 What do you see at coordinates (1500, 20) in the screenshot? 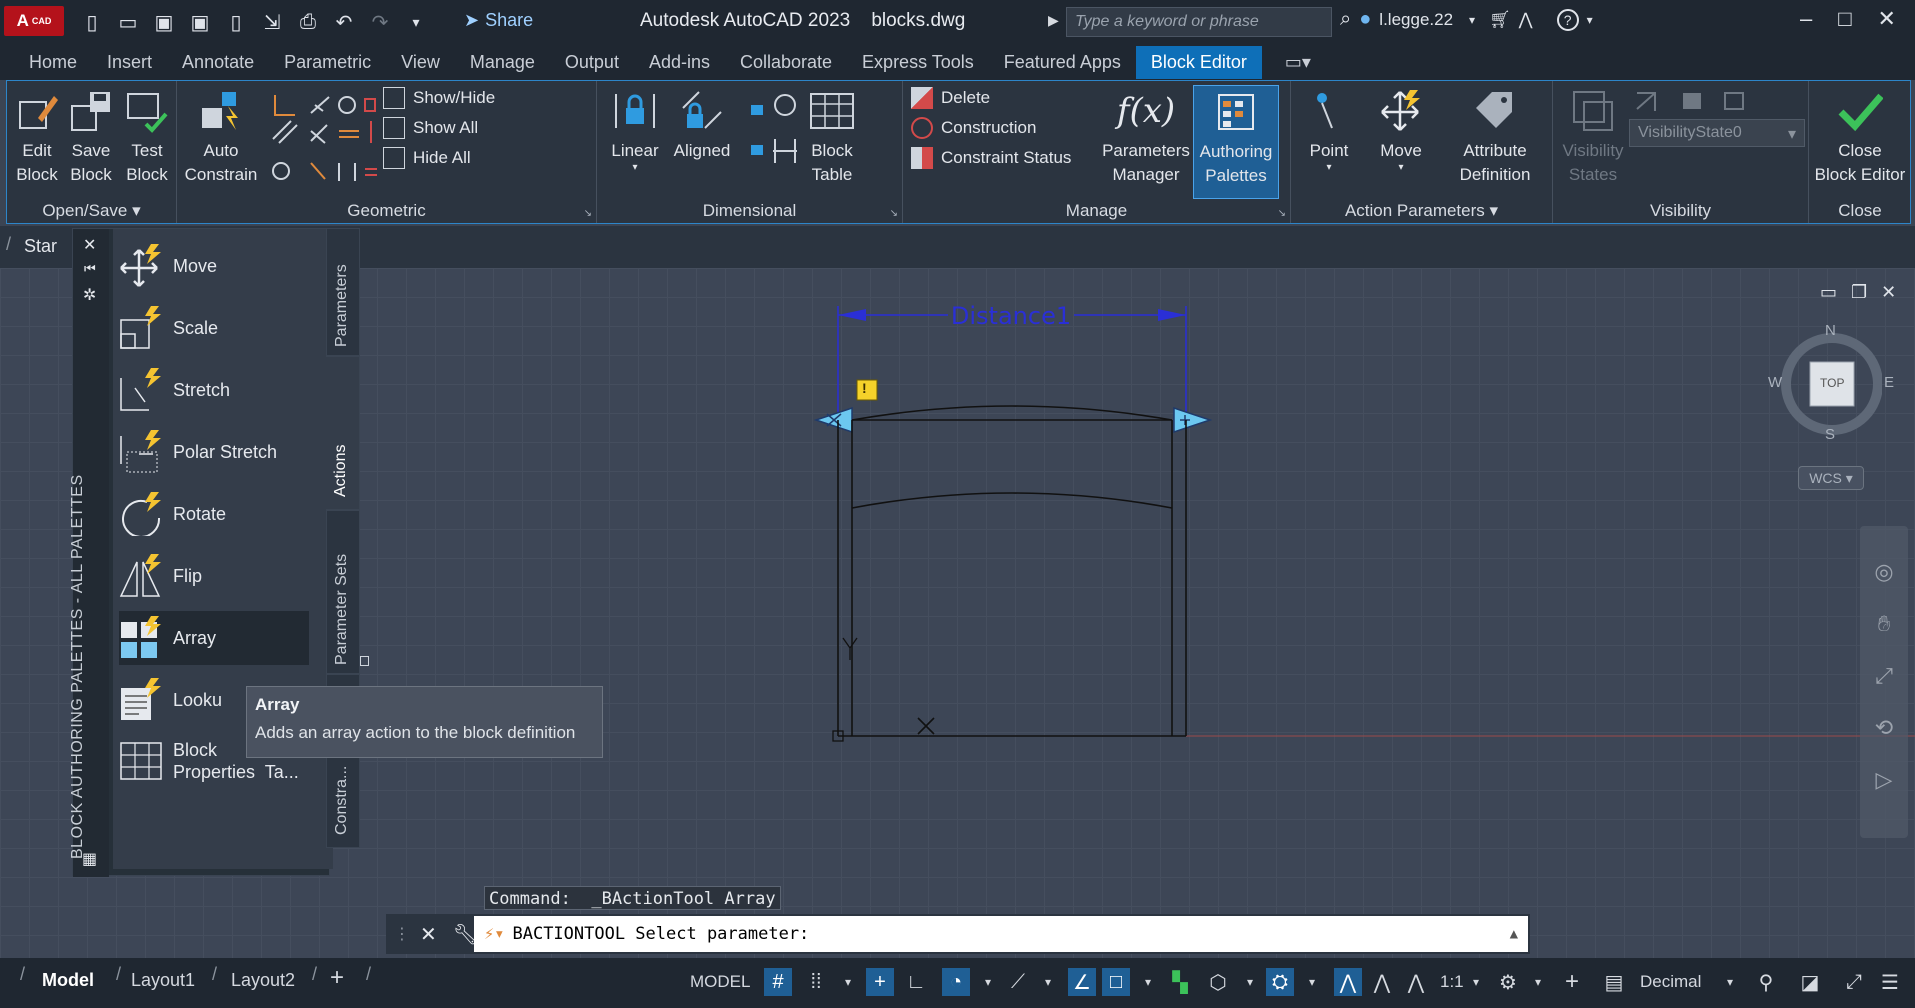
I see `cart-icon: 🛒︎` at bounding box center [1500, 20].